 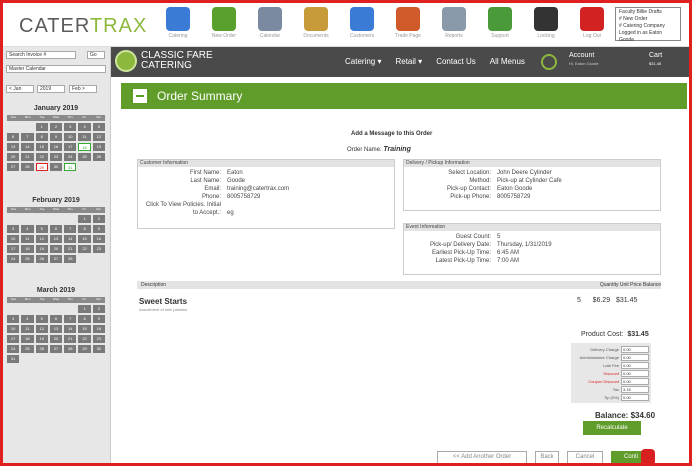 What do you see at coordinates (41, 55) in the screenshot?
I see `invoice-search-input: Search Invoice #` at bounding box center [41, 55].